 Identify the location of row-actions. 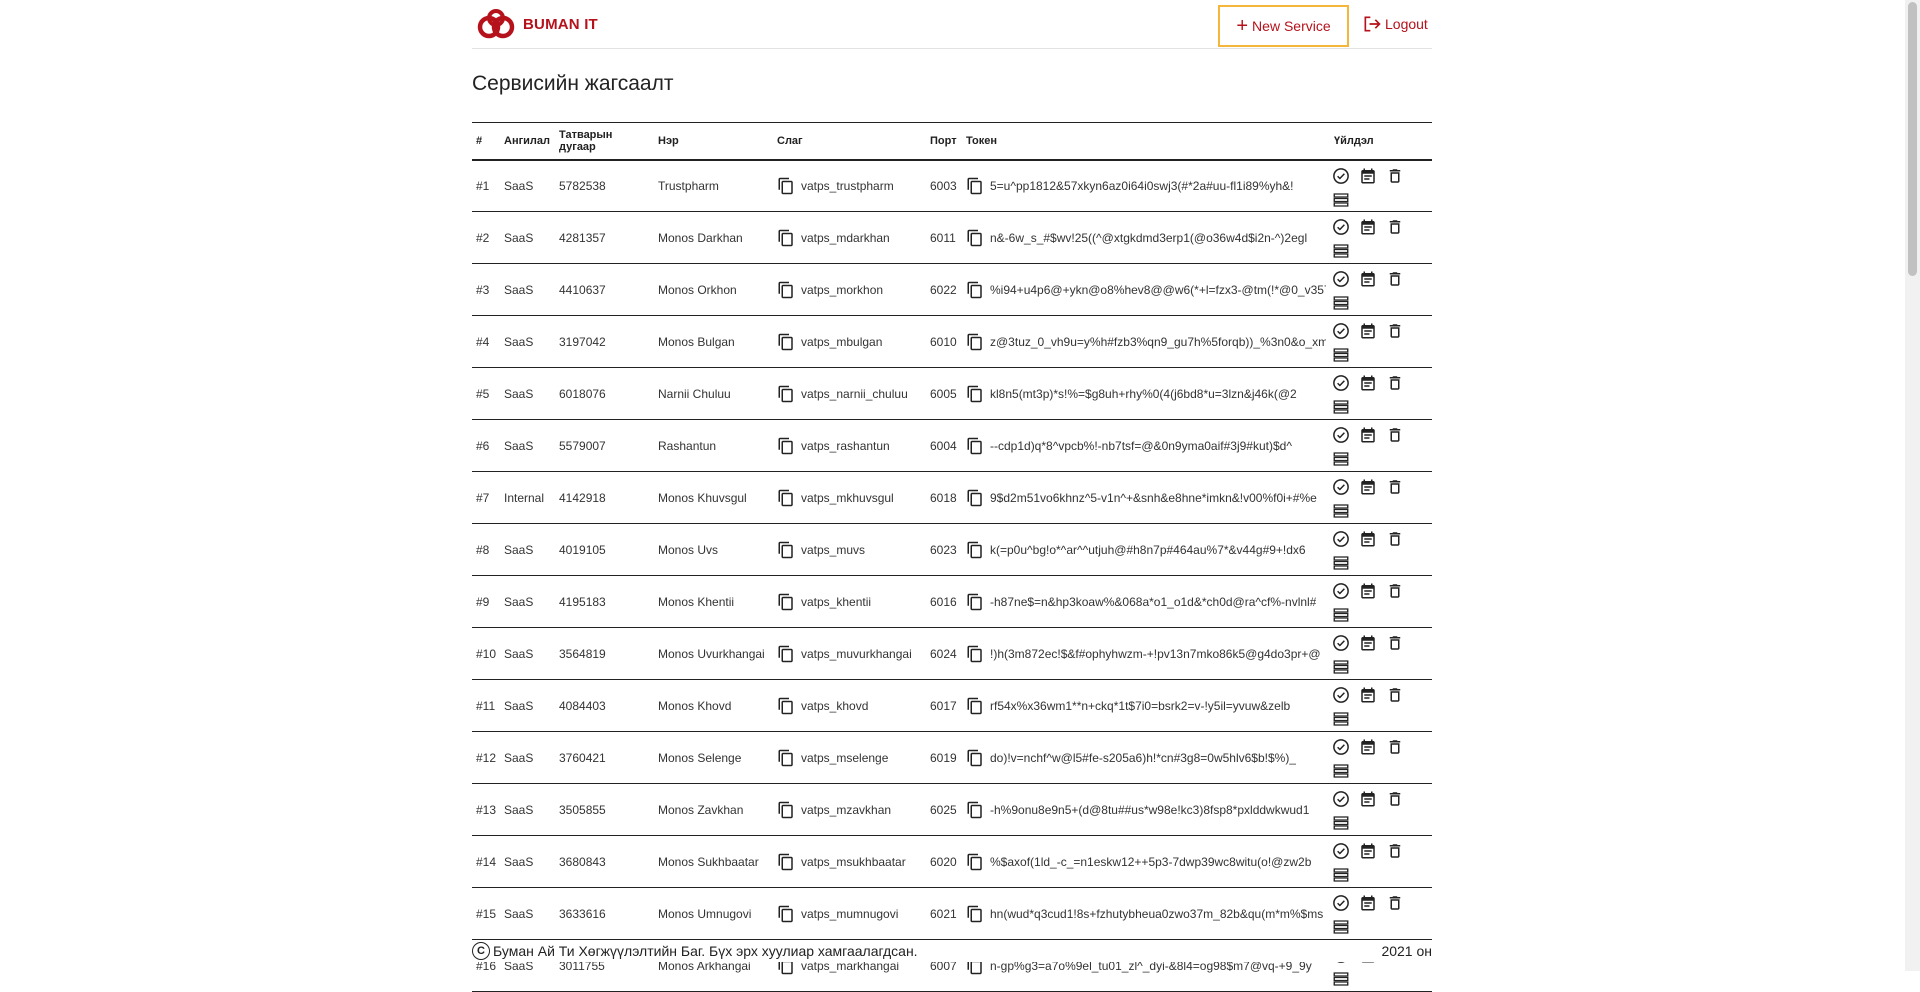
(1381, 914).